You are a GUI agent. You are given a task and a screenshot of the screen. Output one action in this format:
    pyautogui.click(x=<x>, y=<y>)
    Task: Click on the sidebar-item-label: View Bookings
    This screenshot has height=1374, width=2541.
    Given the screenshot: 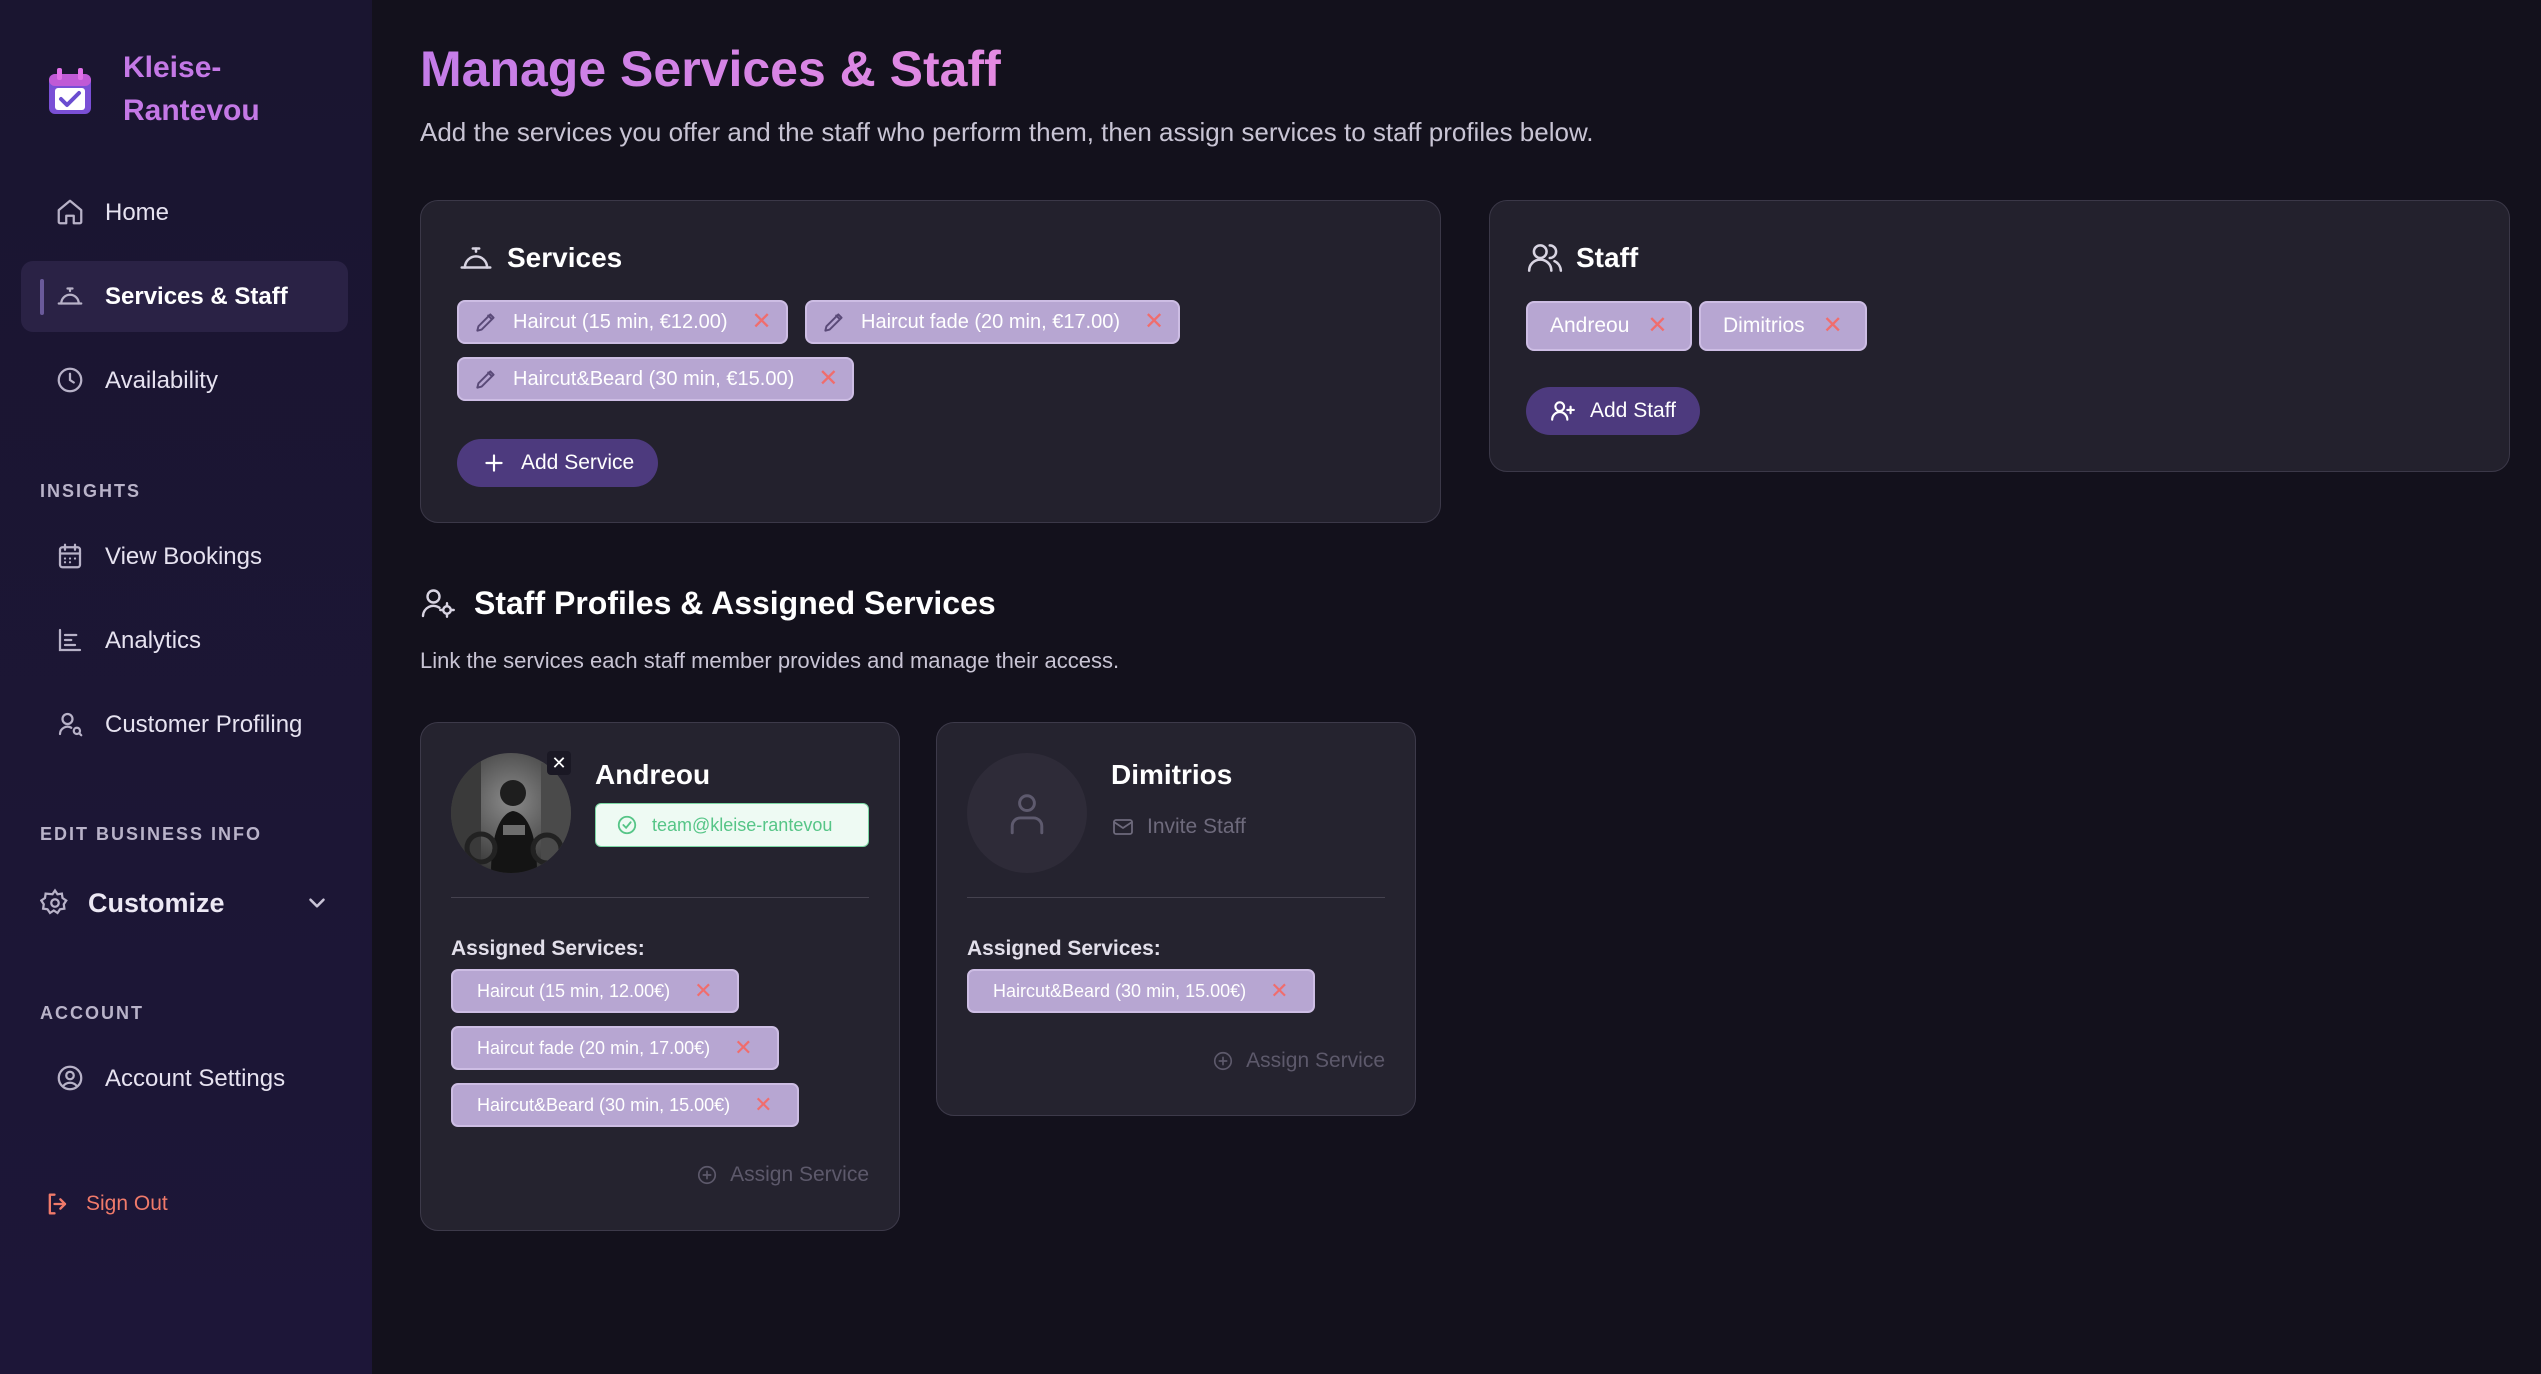 What is the action you would take?
    pyautogui.click(x=183, y=556)
    